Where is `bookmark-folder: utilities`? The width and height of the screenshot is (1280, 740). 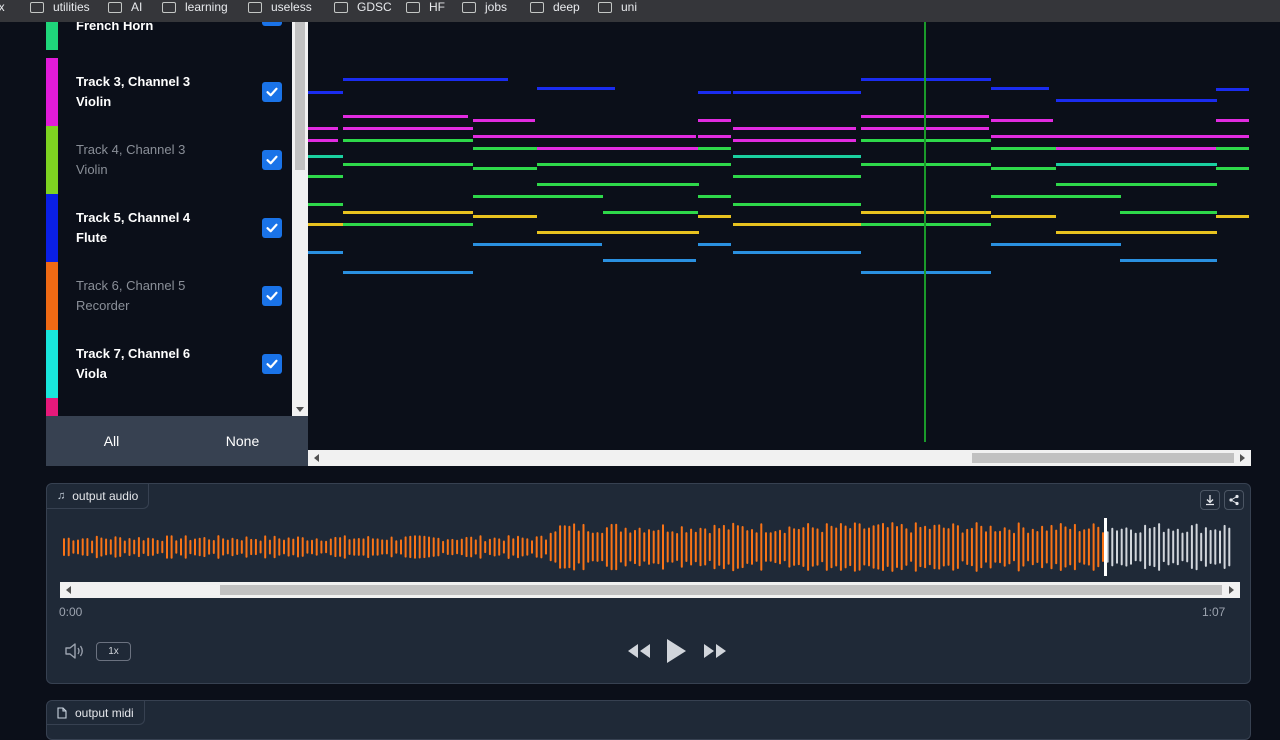
bookmark-folder: utilities is located at coordinates (60, 9).